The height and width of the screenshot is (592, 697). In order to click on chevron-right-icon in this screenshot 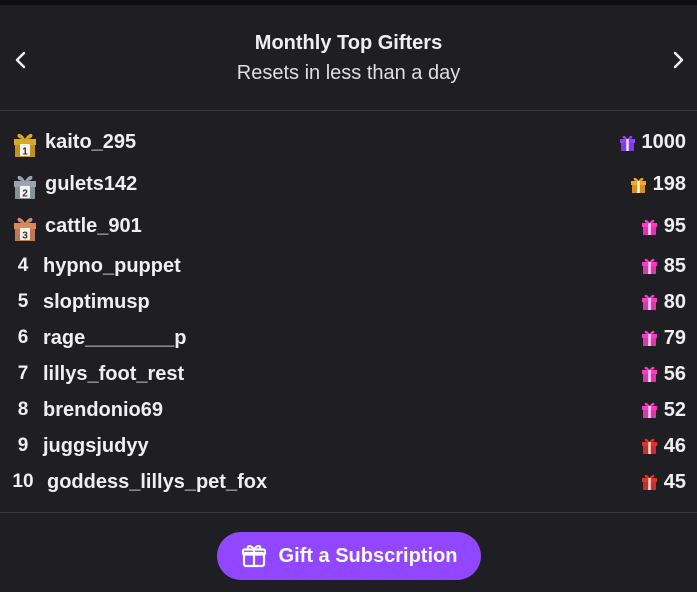, I will do `click(678, 60)`.